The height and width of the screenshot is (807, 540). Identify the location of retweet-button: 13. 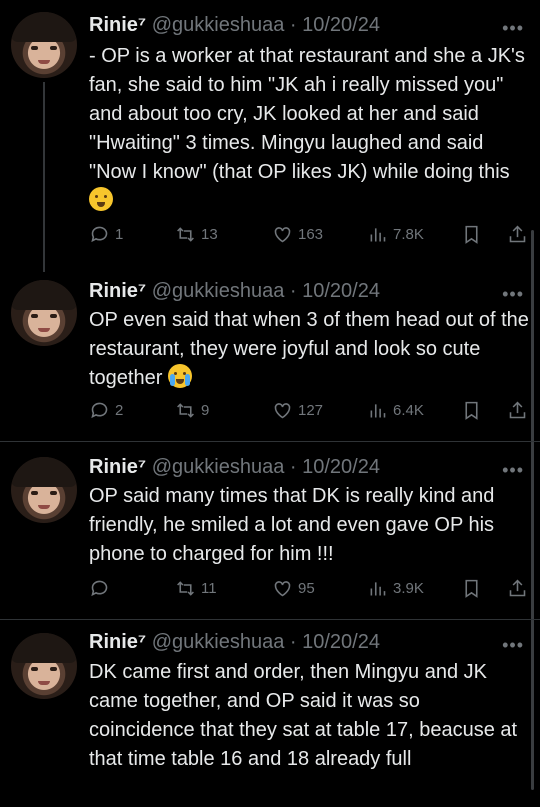
(196, 234).